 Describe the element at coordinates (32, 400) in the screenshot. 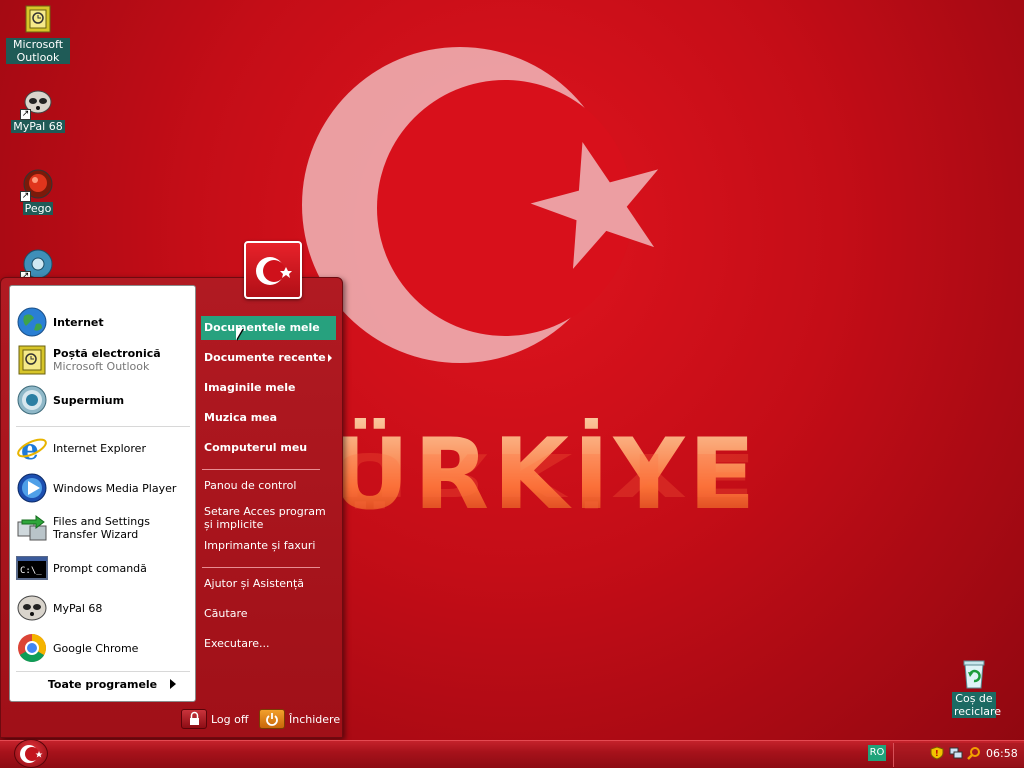

I see `supermium-icon` at that location.